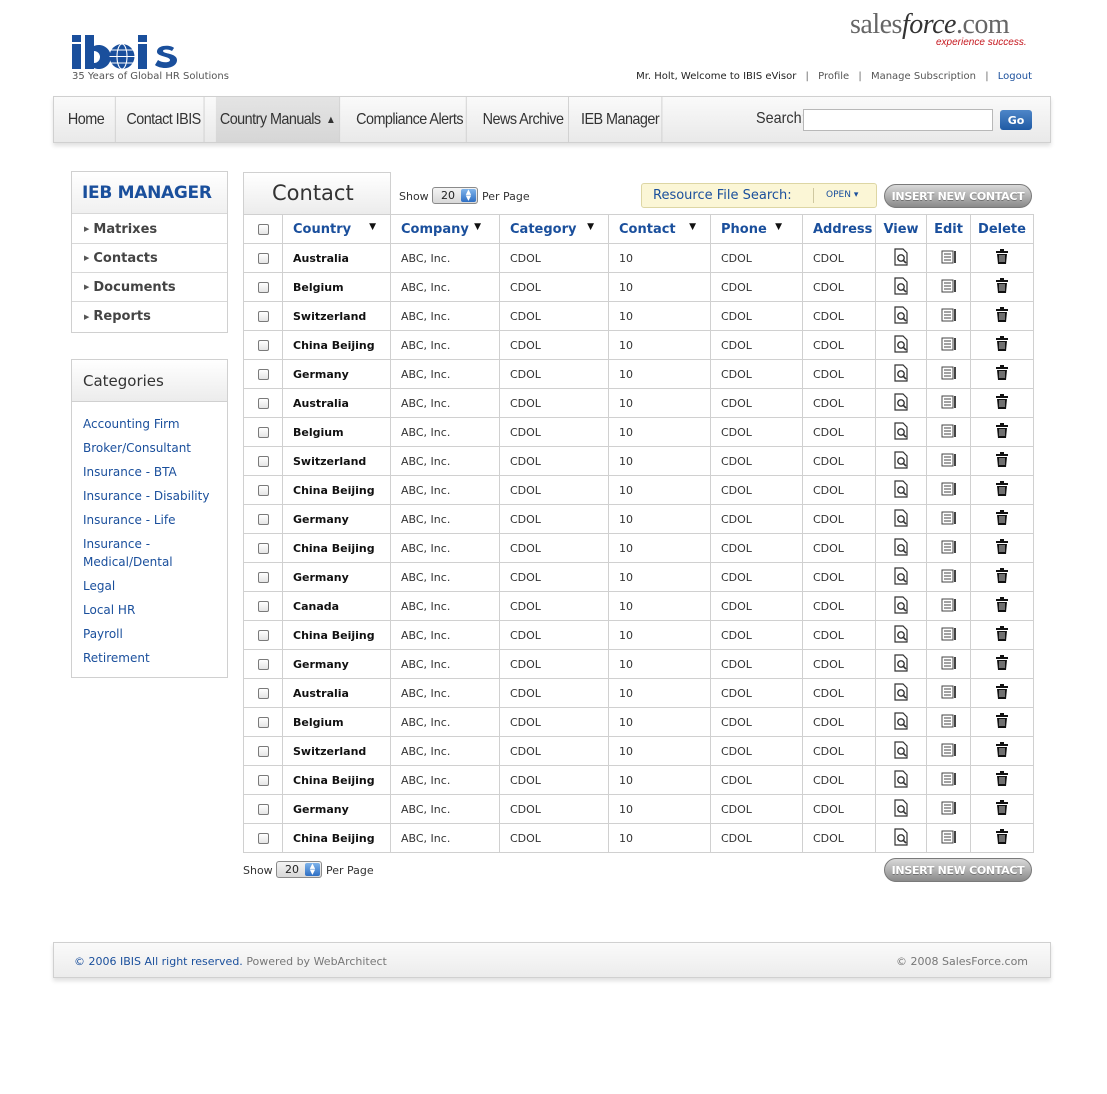  Describe the element at coordinates (410, 119) in the screenshot. I see `nav-compliance-alerts: Compliance Alerts` at that location.